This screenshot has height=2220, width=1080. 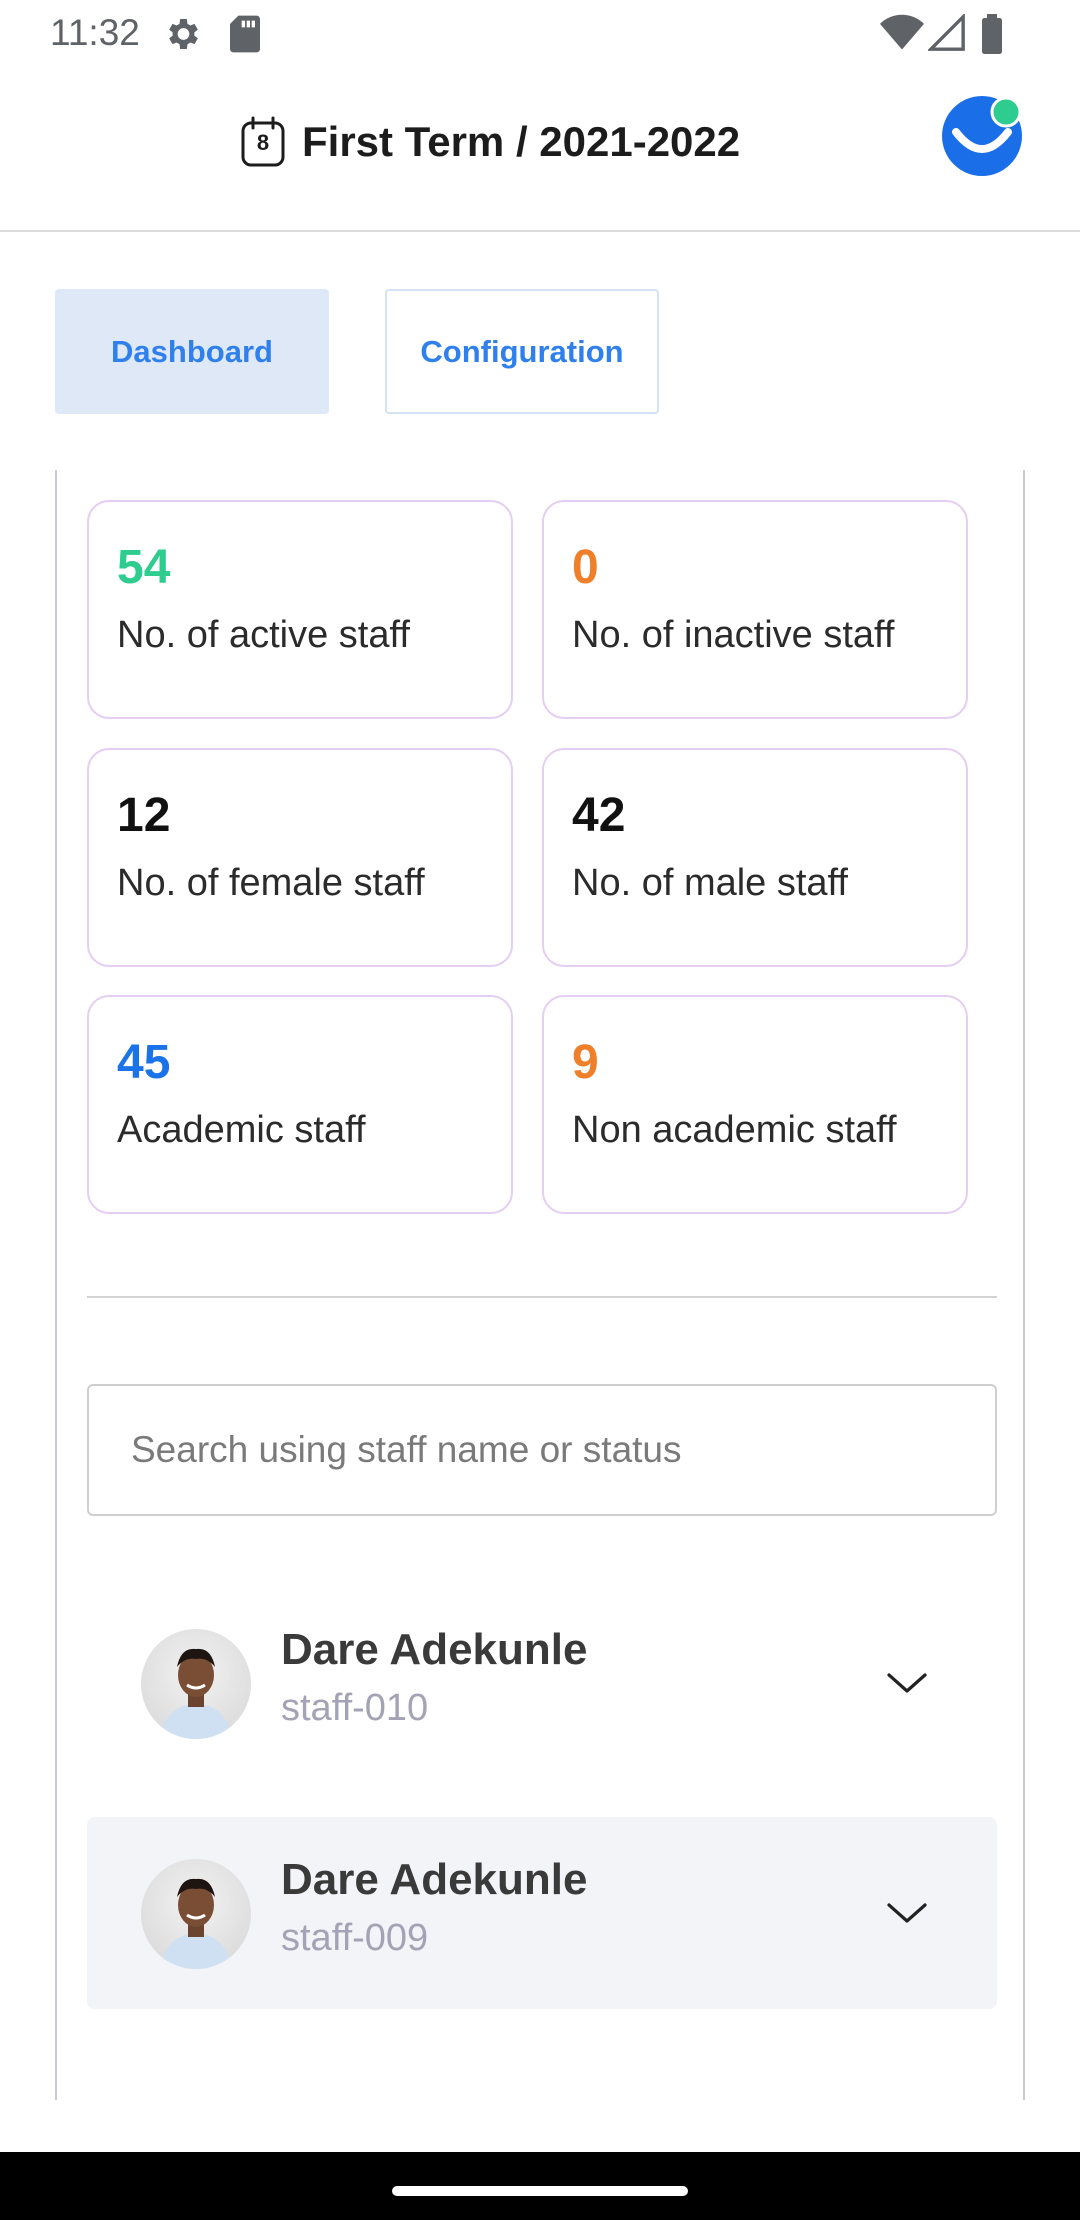 I want to click on stat-value: 12, so click(x=144, y=815).